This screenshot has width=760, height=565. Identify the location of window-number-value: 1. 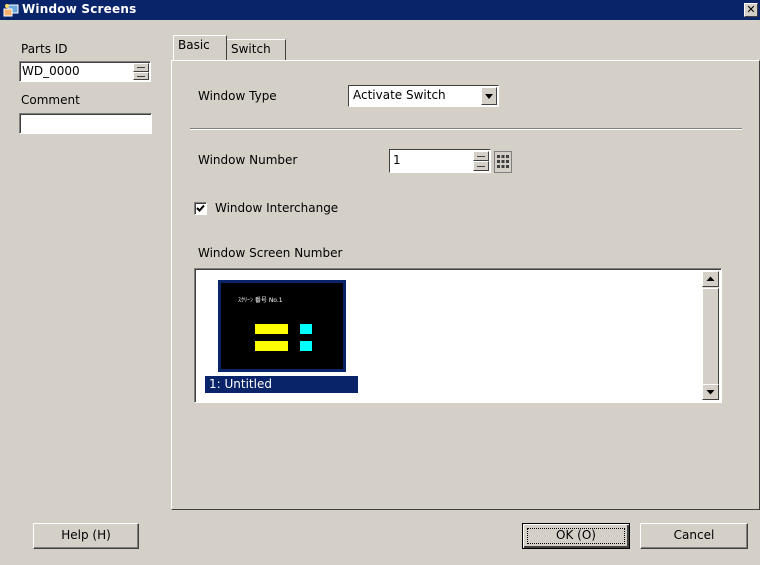
(397, 160).